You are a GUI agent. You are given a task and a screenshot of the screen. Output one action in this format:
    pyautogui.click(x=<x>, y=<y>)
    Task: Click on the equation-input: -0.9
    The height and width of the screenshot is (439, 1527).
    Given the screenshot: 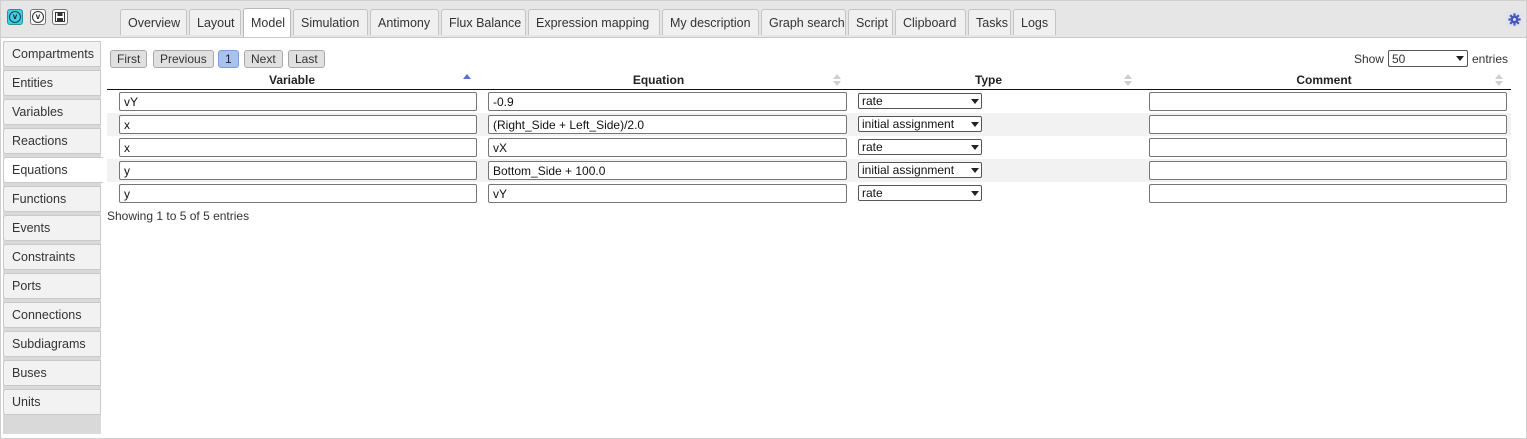 What is the action you would take?
    pyautogui.click(x=667, y=101)
    